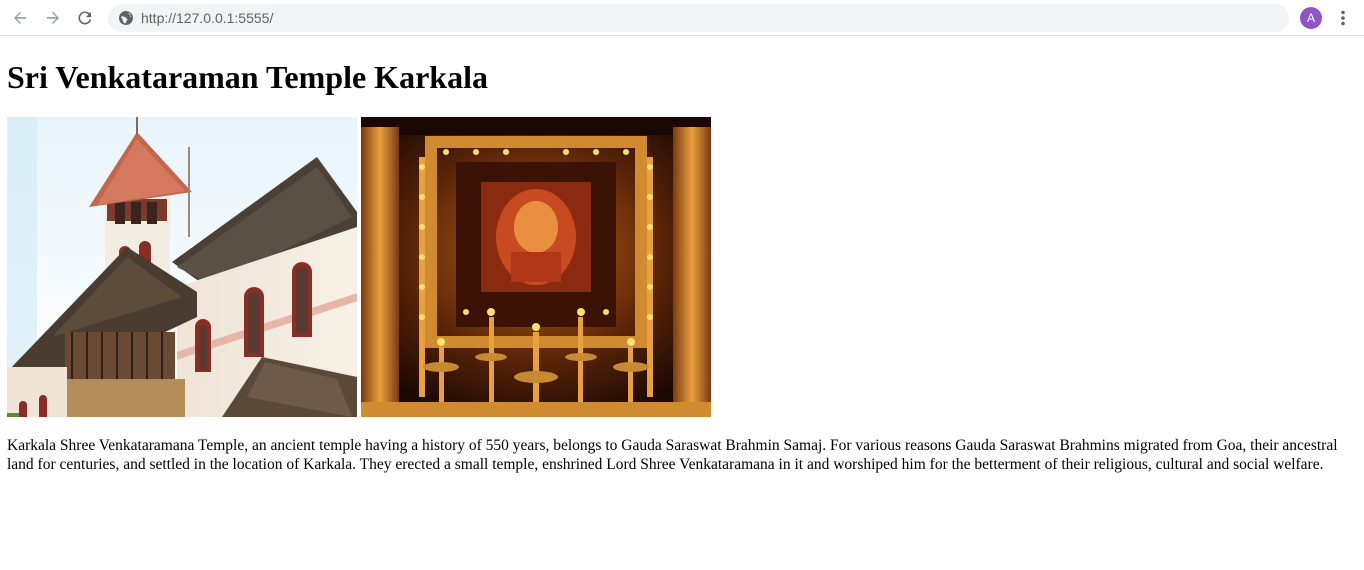 The height and width of the screenshot is (570, 1364). I want to click on page-title: Sri Venkataraman Temple Karkala, so click(247, 77).